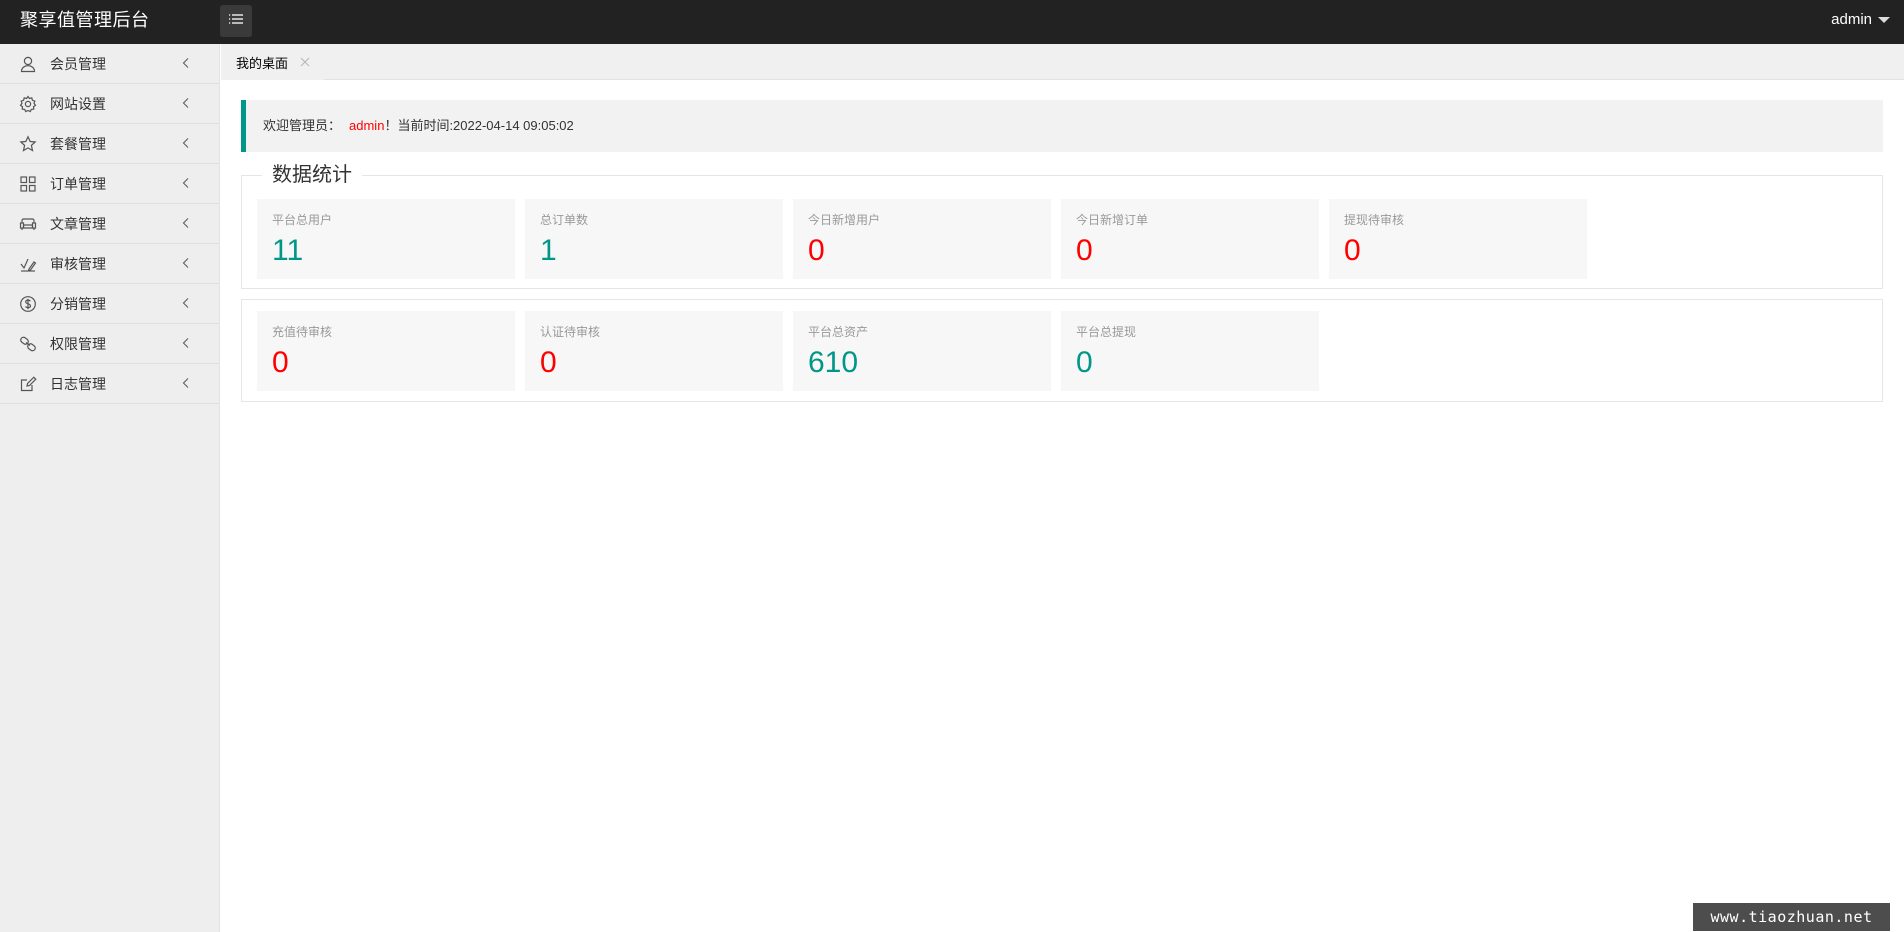 This screenshot has height=932, width=1904. I want to click on sidebar-item-articles: 文章管理, so click(109, 224).